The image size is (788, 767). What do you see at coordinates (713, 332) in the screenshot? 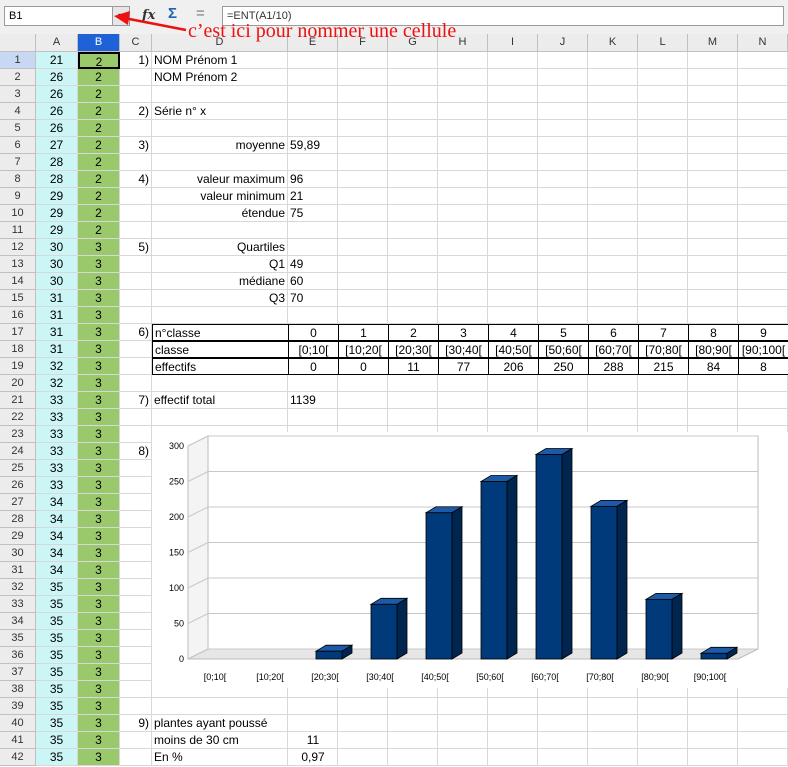
I see `table-cell: 8` at bounding box center [713, 332].